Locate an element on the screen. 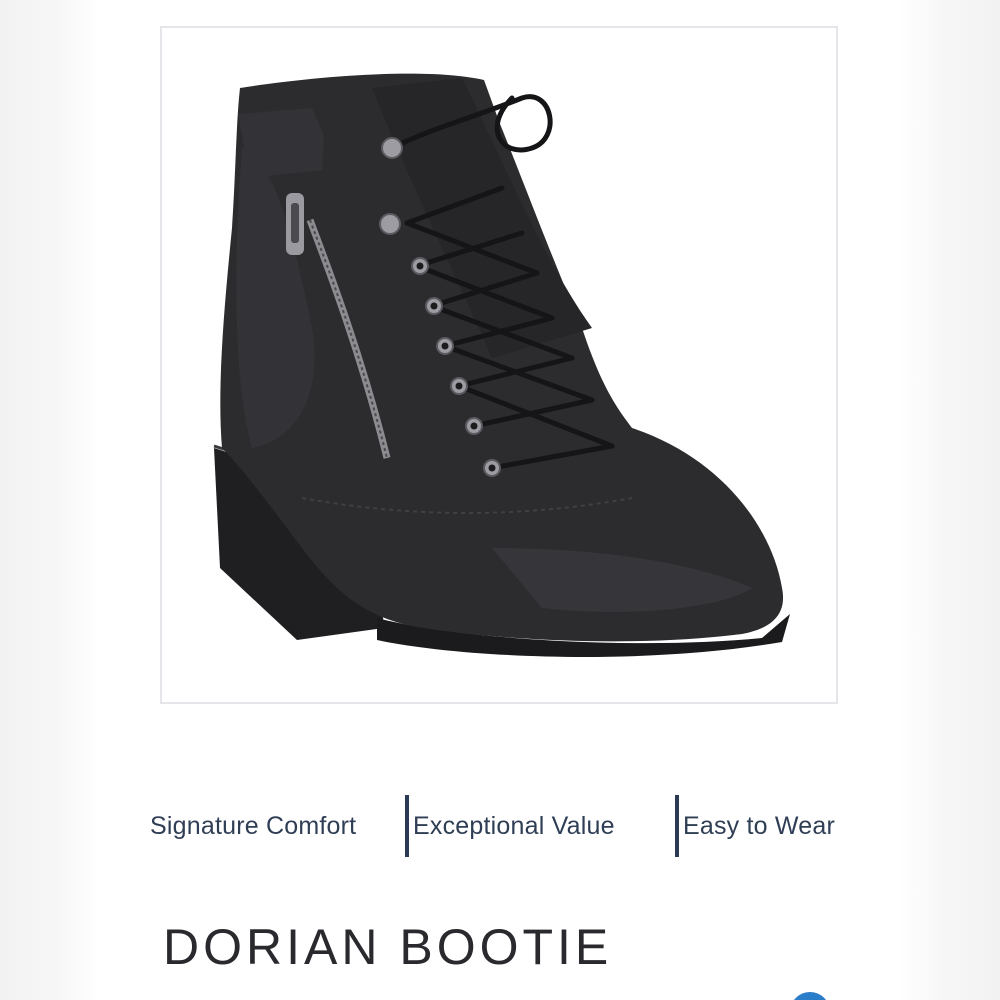  product-title: DORIAN BOOTIE is located at coordinates (388, 947).